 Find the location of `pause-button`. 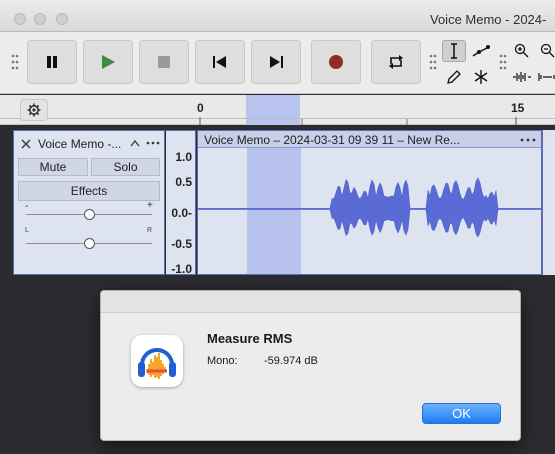

pause-button is located at coordinates (52, 62).